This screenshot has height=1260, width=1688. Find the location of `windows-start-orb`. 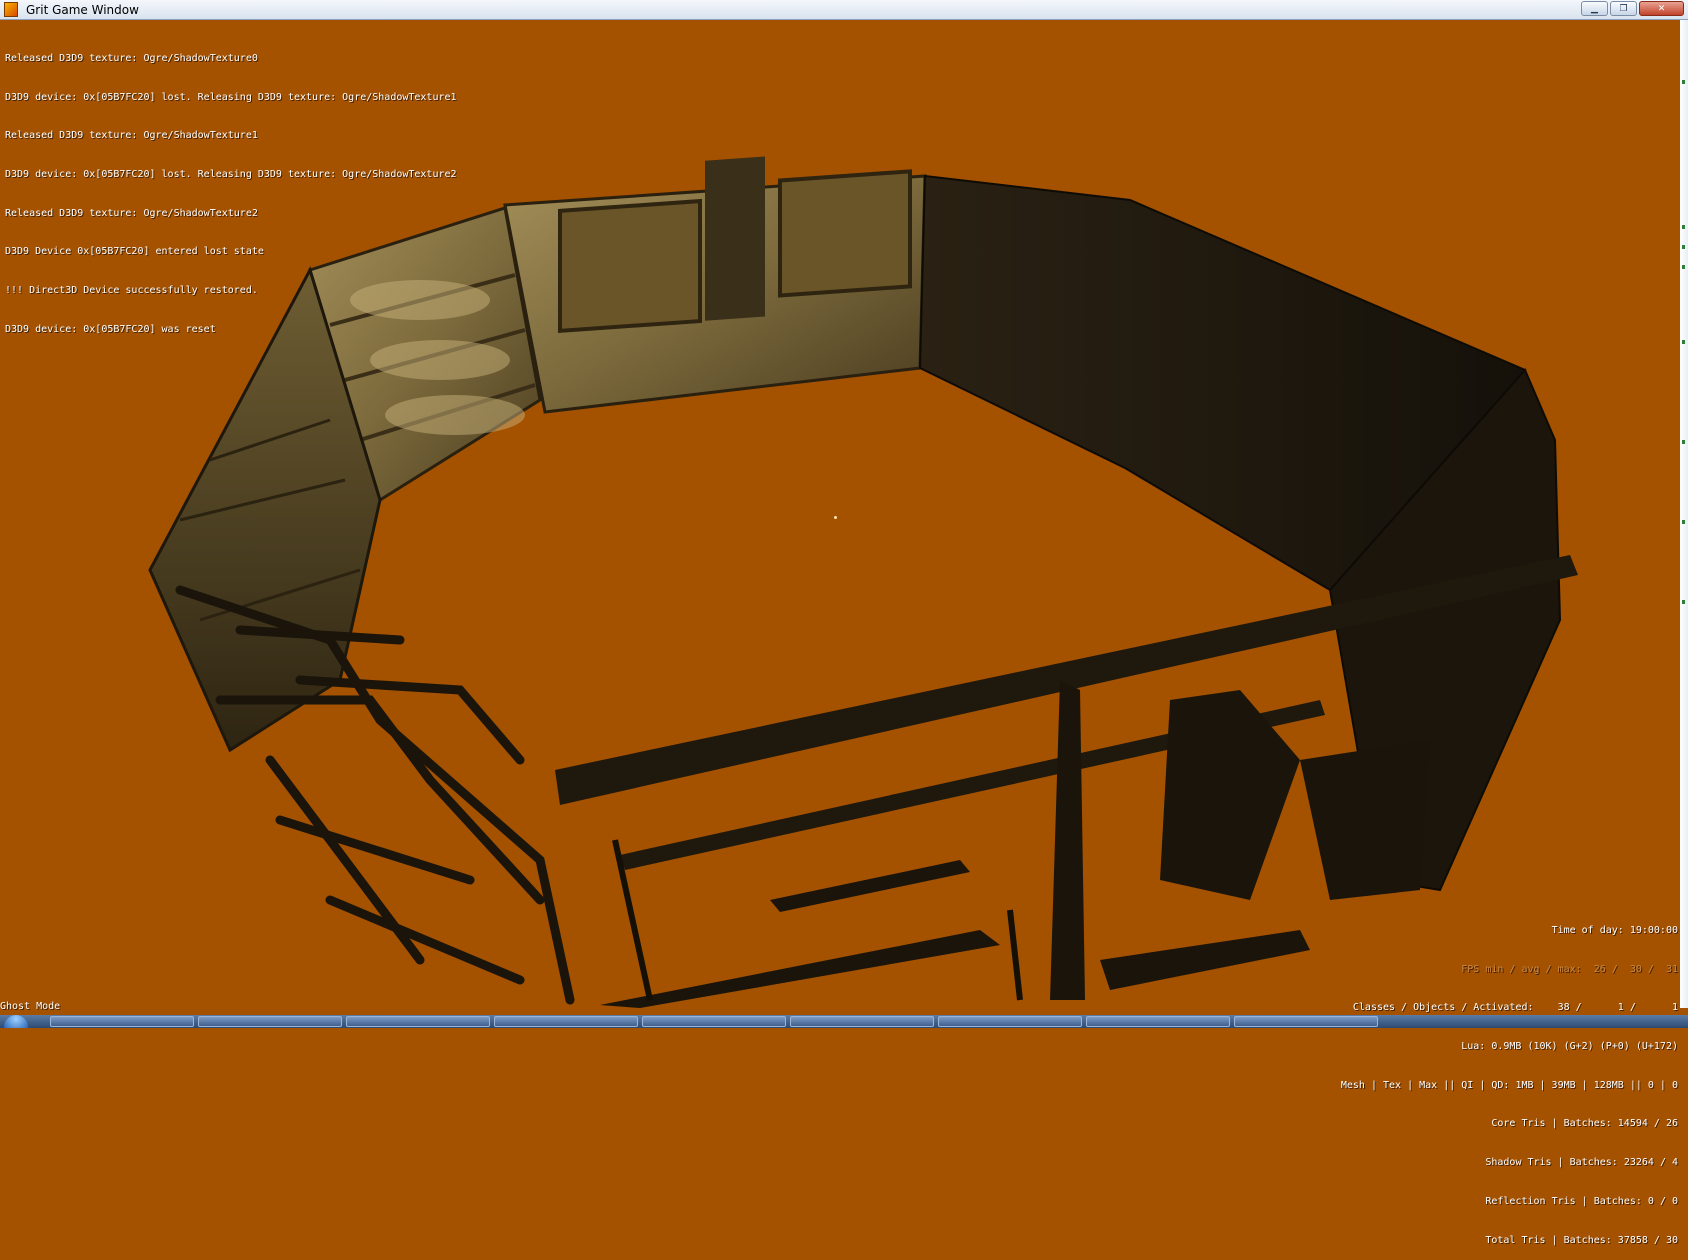

windows-start-orb is located at coordinates (16, 1021).